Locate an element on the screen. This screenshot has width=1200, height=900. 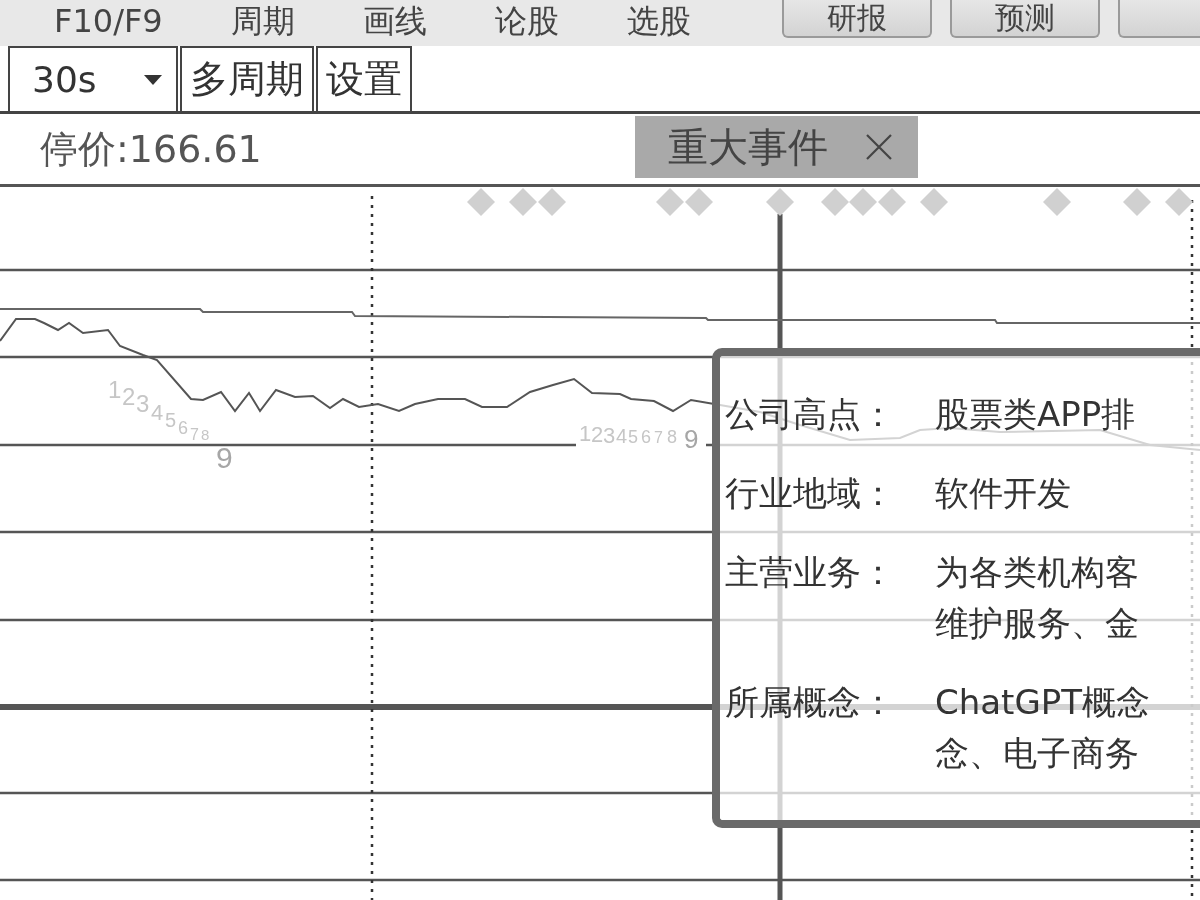
menu-item: F10/F9 is located at coordinates (108, 21).